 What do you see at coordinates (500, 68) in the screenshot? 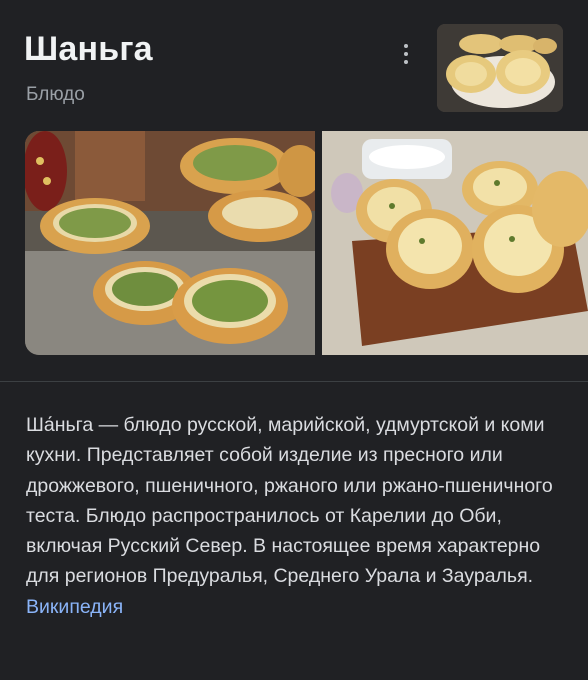
I see `thumbnail-image` at bounding box center [500, 68].